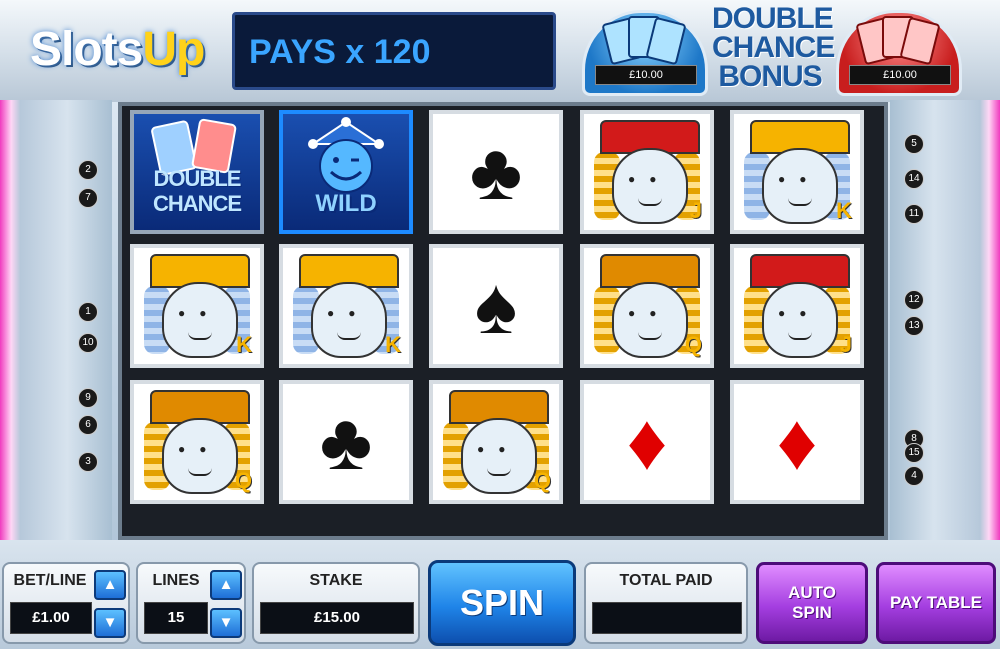  Describe the element at coordinates (88, 425) in the screenshot. I see `payline-marker: 6` at that location.